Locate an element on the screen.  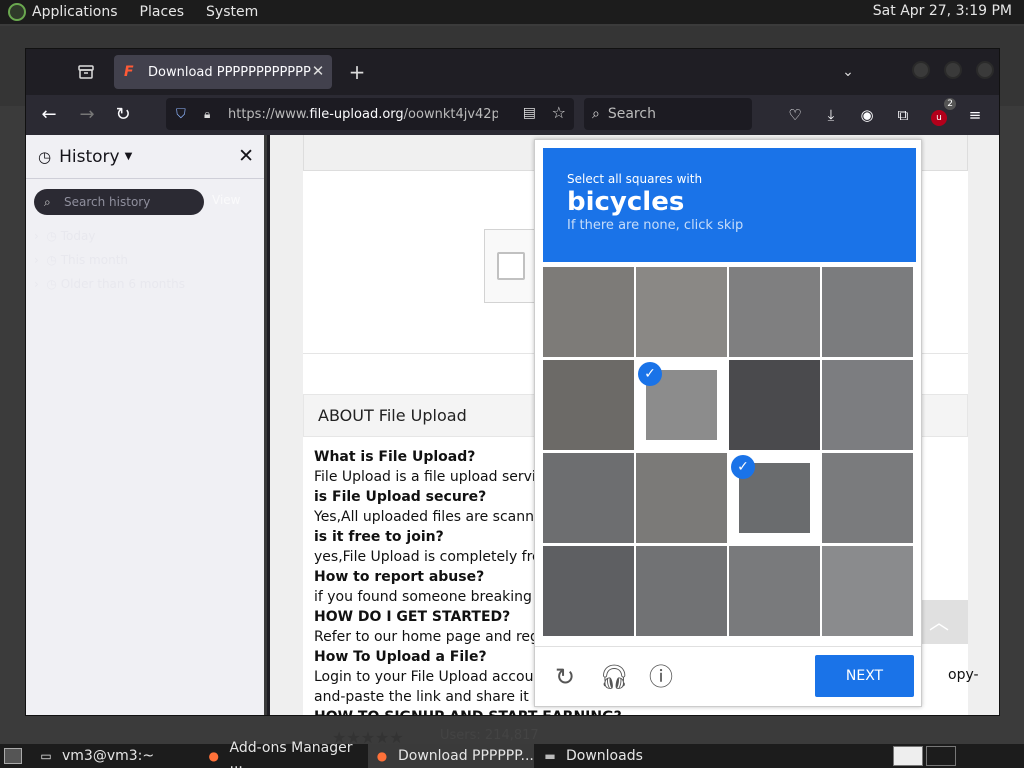
next-button: NEXT is located at coordinates (864, 676).